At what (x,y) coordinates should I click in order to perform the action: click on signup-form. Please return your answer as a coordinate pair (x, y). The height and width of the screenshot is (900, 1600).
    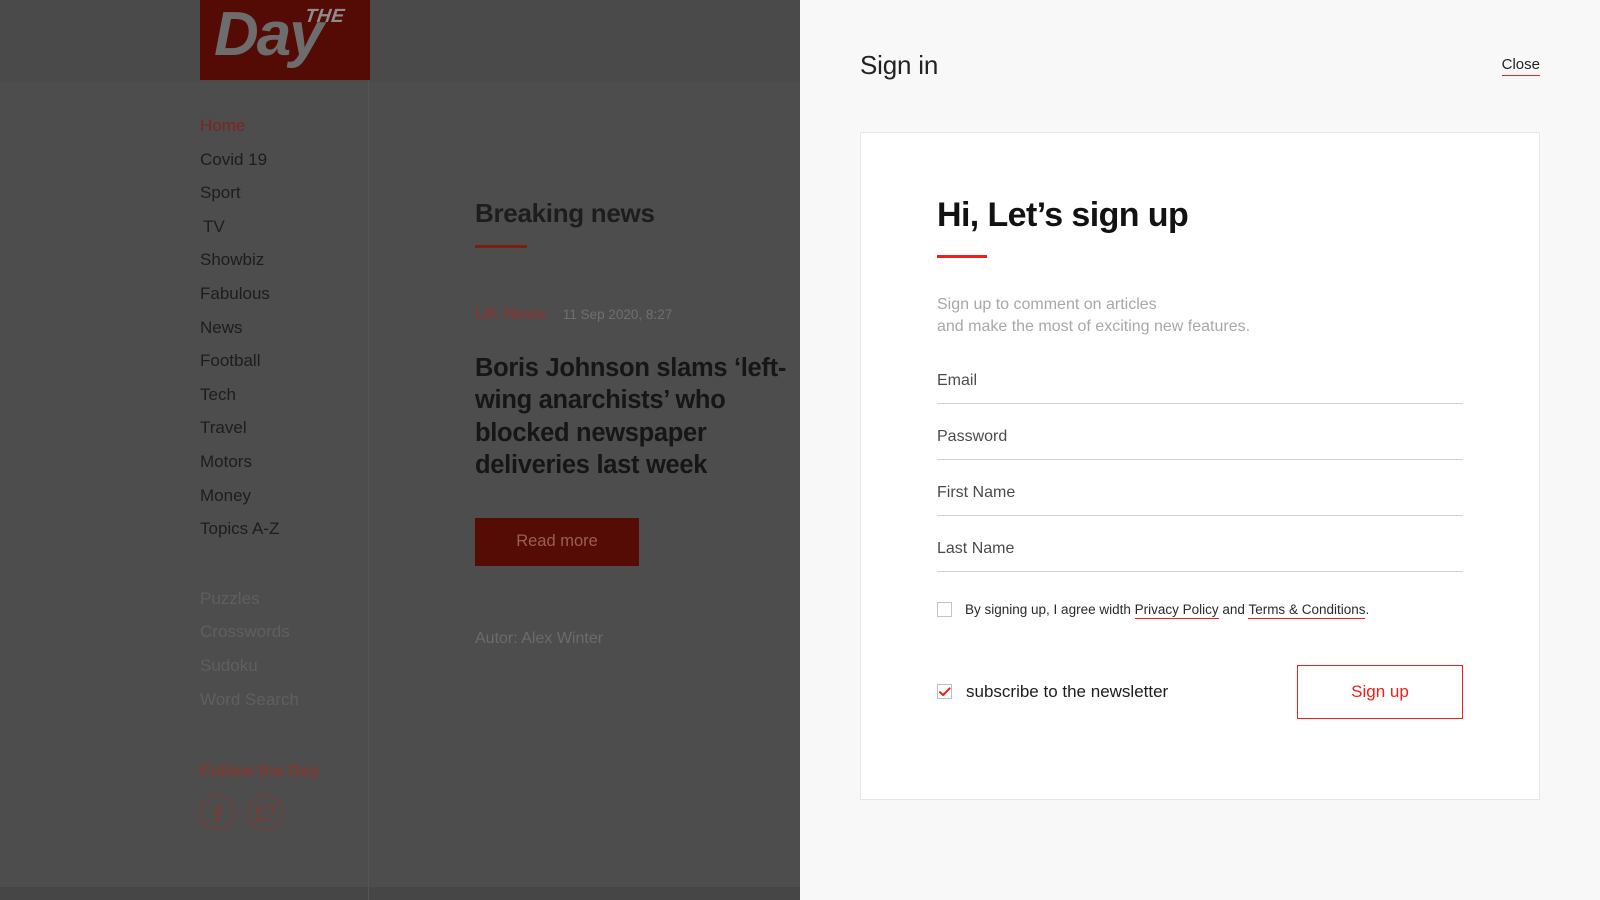
    Looking at the image, I should click on (1200, 479).